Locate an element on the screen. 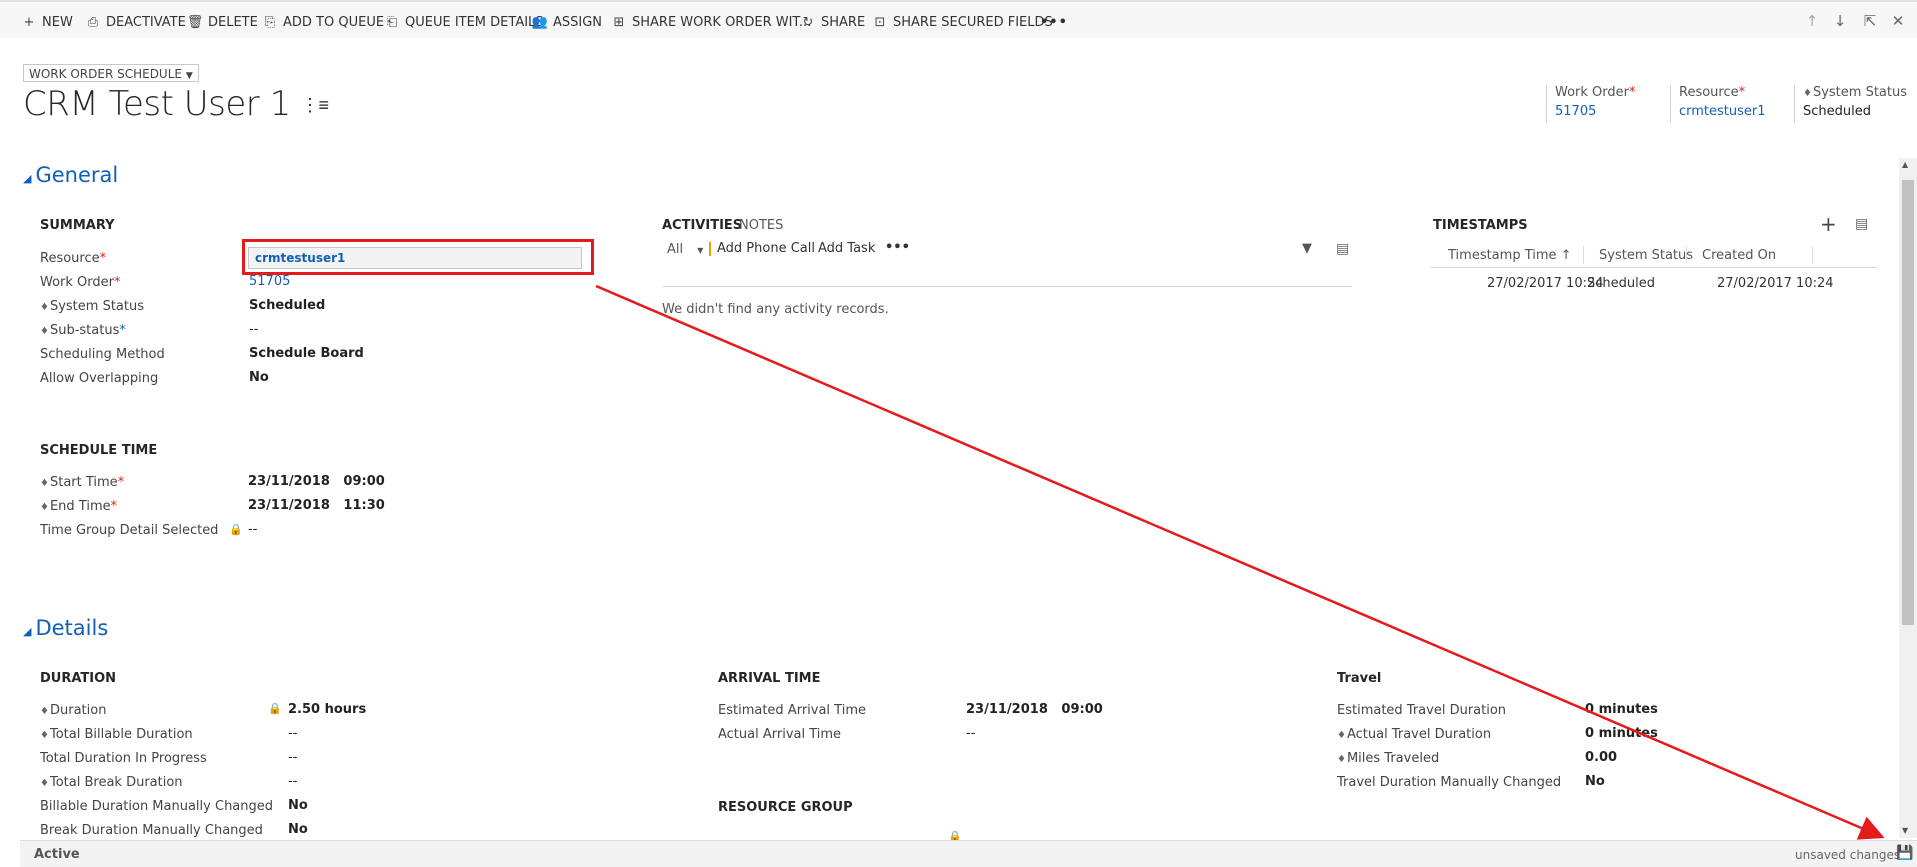 This screenshot has height=867, width=1917. activities-separator is located at coordinates (1007, 286).